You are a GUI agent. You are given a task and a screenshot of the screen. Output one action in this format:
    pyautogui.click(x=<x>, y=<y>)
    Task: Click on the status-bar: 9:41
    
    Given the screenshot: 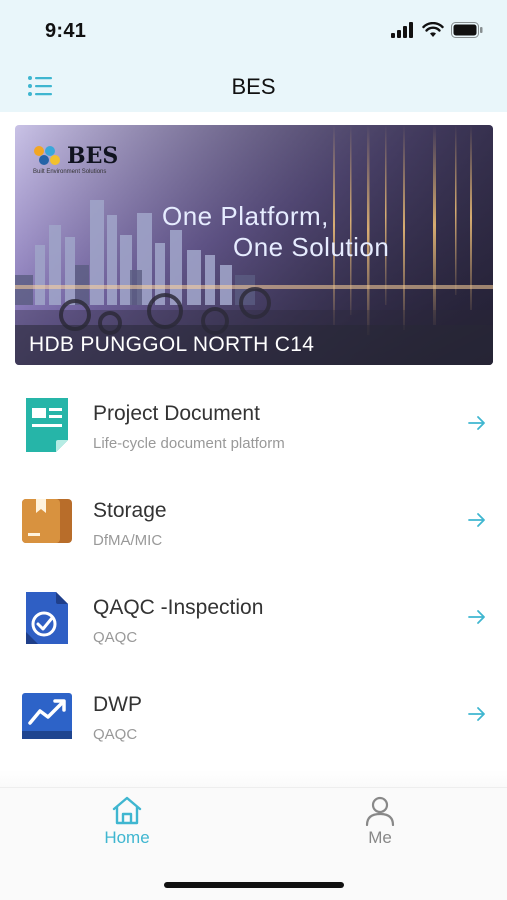 What is the action you would take?
    pyautogui.click(x=253, y=31)
    